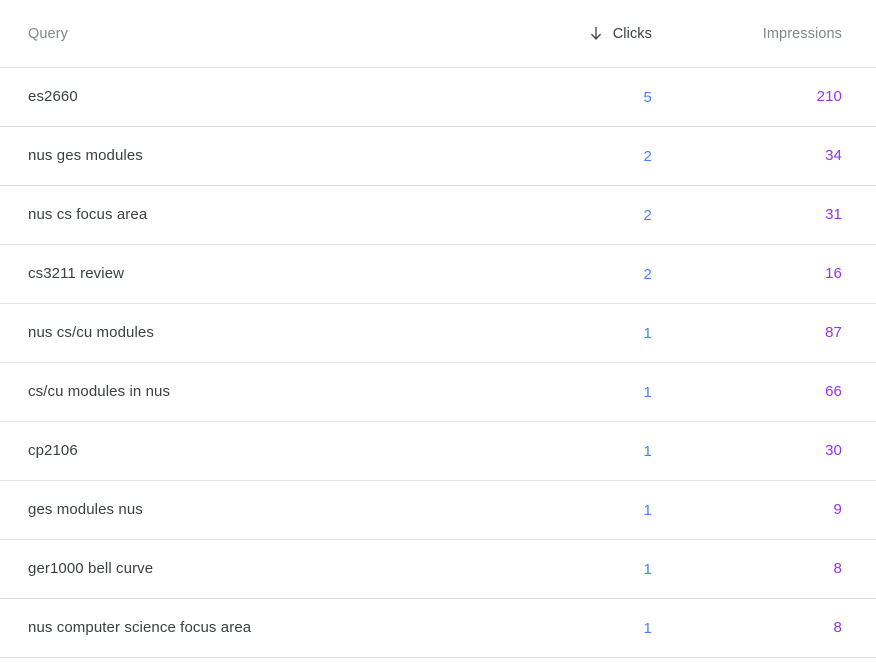 This screenshot has width=876, height=662. I want to click on table-cell-query: ger1000 bell curve, so click(250, 569).